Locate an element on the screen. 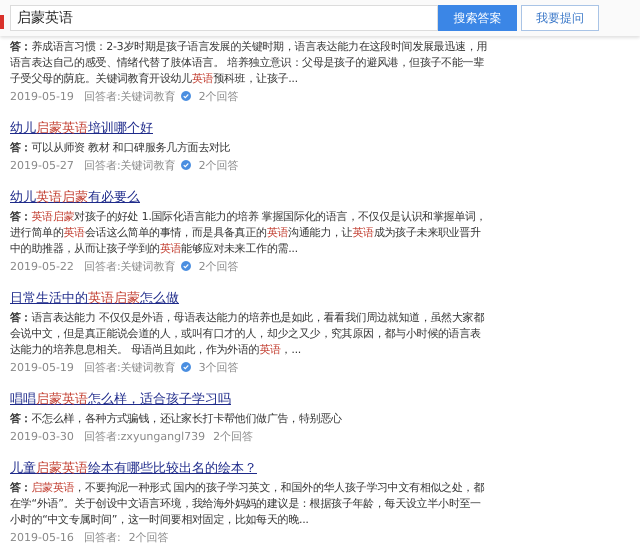 The width and height of the screenshot is (640, 557). answer-date: 2019-03-30 is located at coordinates (42, 436).